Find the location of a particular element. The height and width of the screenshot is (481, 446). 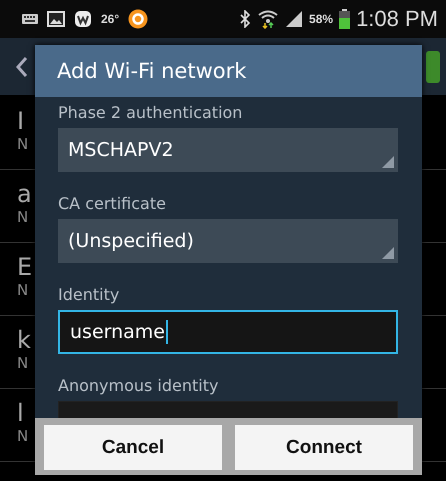

signal-icon is located at coordinates (294, 19).